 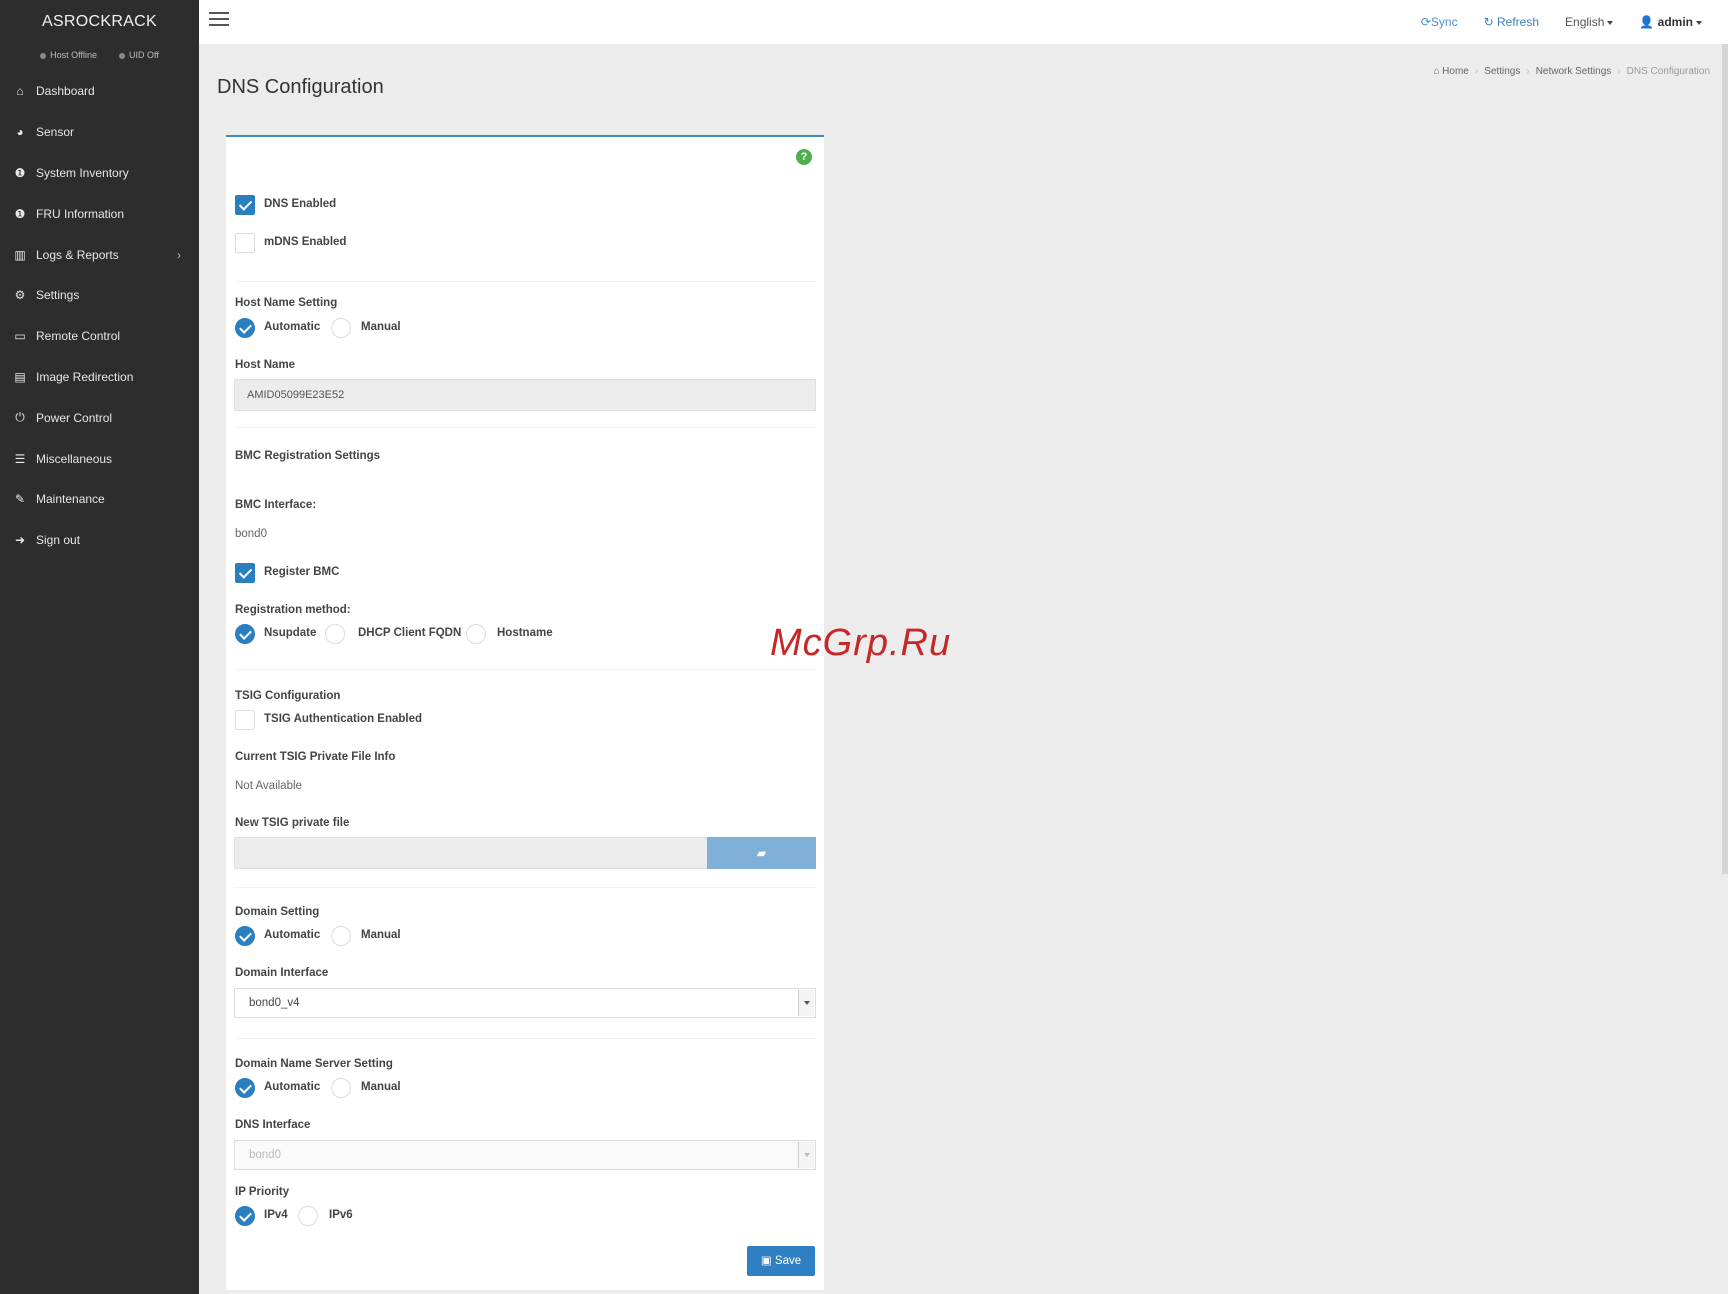 I want to click on watermark-text: McGrp.Ru, so click(x=861, y=643).